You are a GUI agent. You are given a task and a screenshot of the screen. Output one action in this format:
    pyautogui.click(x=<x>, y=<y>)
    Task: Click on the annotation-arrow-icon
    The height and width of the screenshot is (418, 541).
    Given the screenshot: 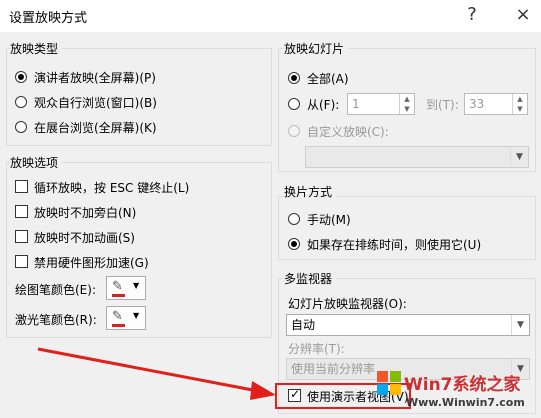 What is the action you would take?
    pyautogui.click(x=156, y=373)
    